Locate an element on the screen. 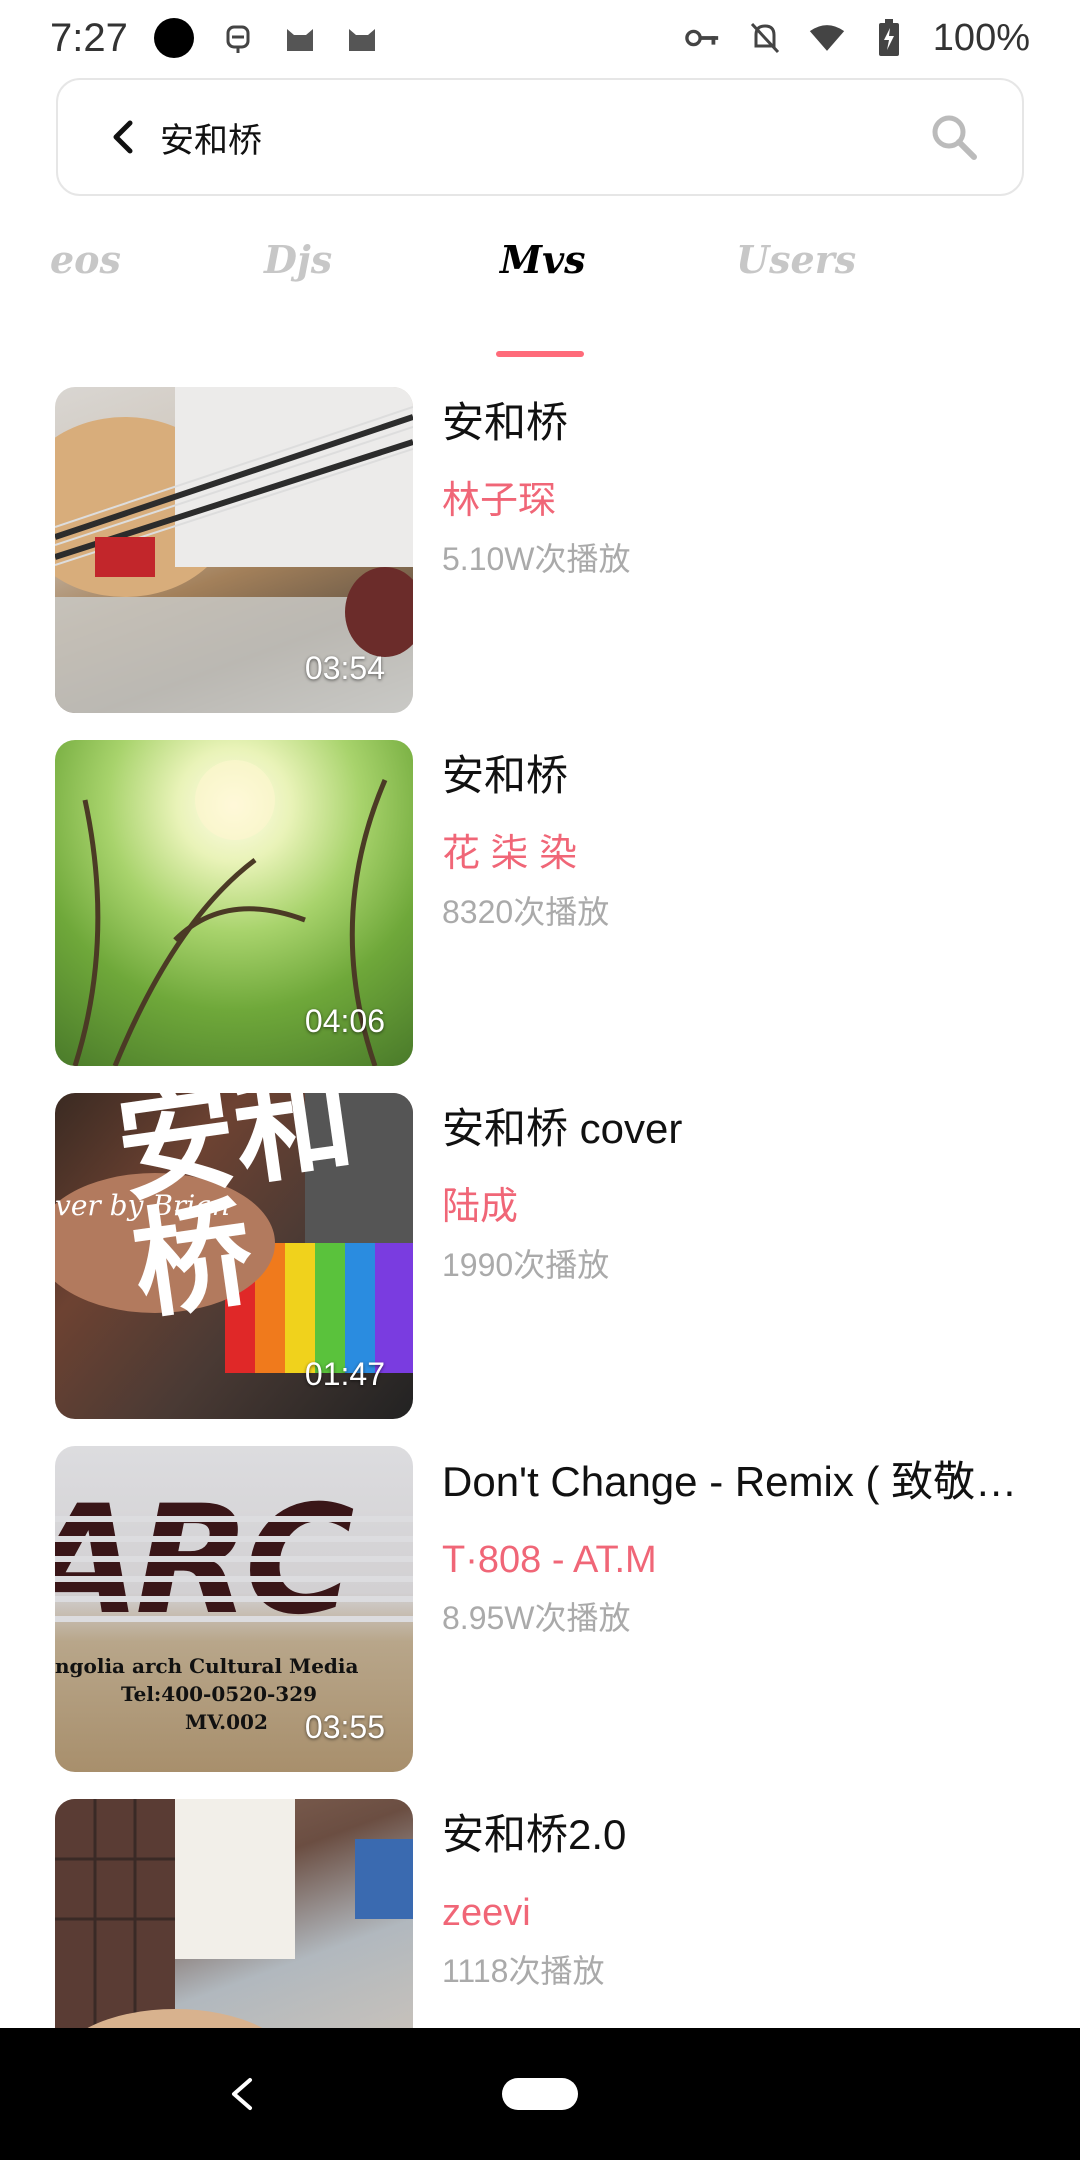 This screenshot has width=1080, height=2160. mv-thumbnail: ver by Brian 安和桥 01:47 is located at coordinates (234, 1256).